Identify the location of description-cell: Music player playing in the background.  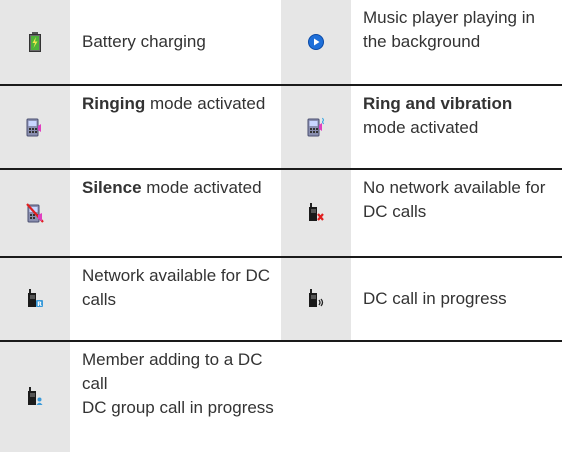
(456, 42).